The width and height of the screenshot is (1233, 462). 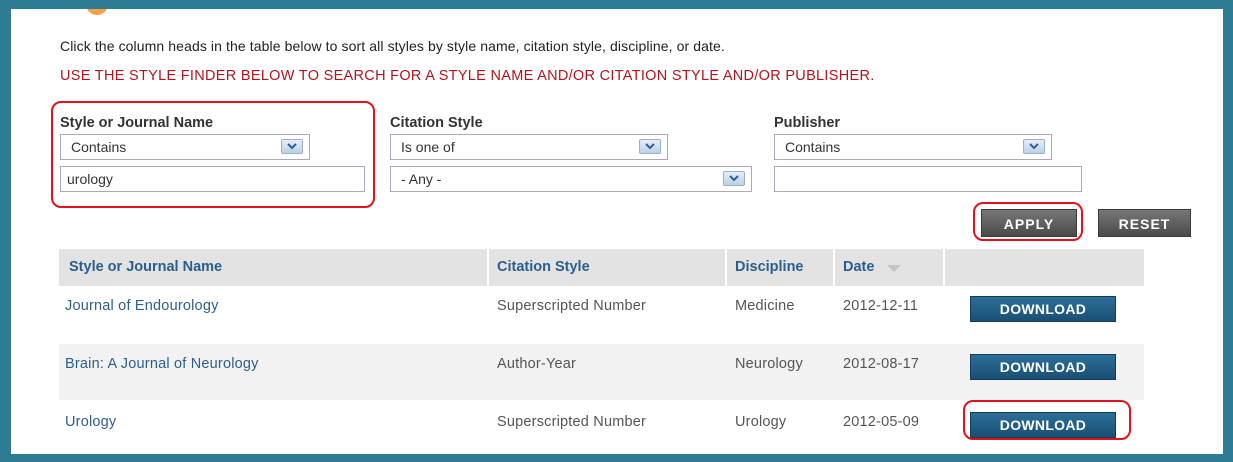 I want to click on highlight-style-name-filter, so click(x=213, y=154).